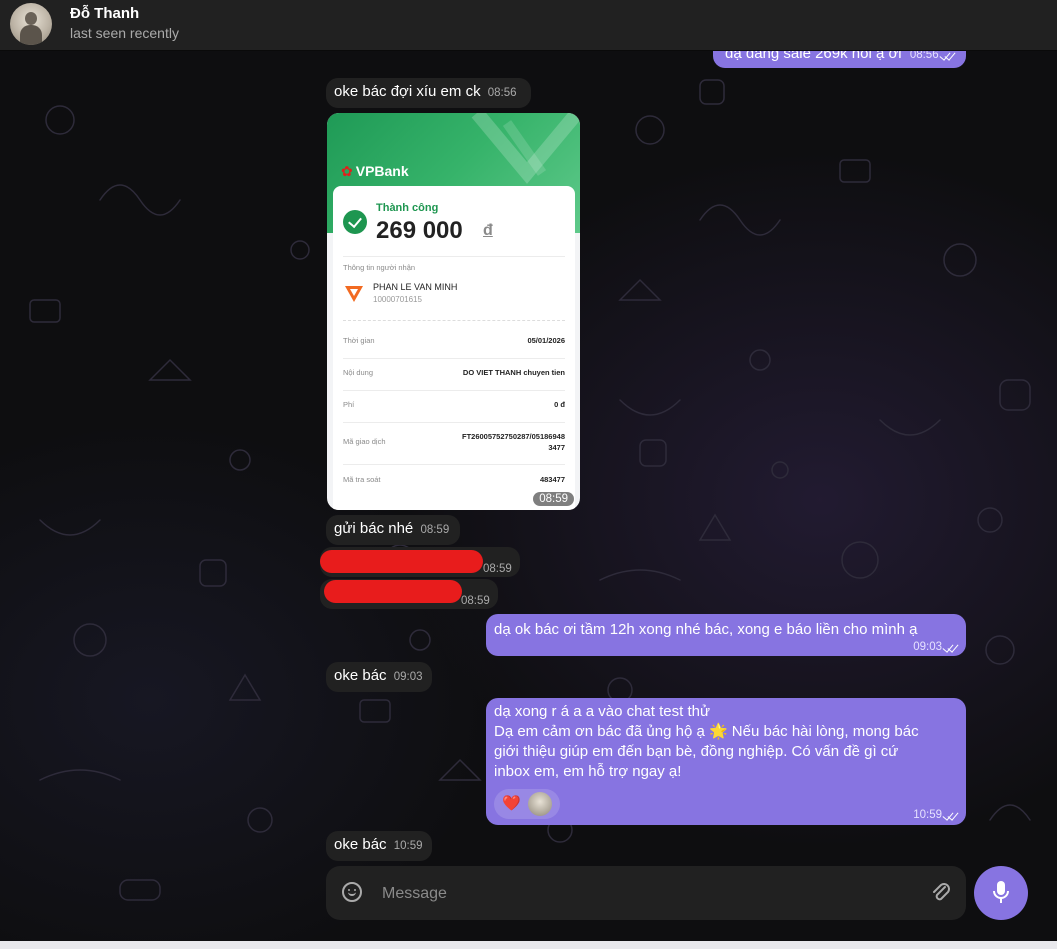 Image resolution: width=1057 pixels, height=949 pixels. What do you see at coordinates (124, 33) in the screenshot?
I see `contact-status: last seen recently` at bounding box center [124, 33].